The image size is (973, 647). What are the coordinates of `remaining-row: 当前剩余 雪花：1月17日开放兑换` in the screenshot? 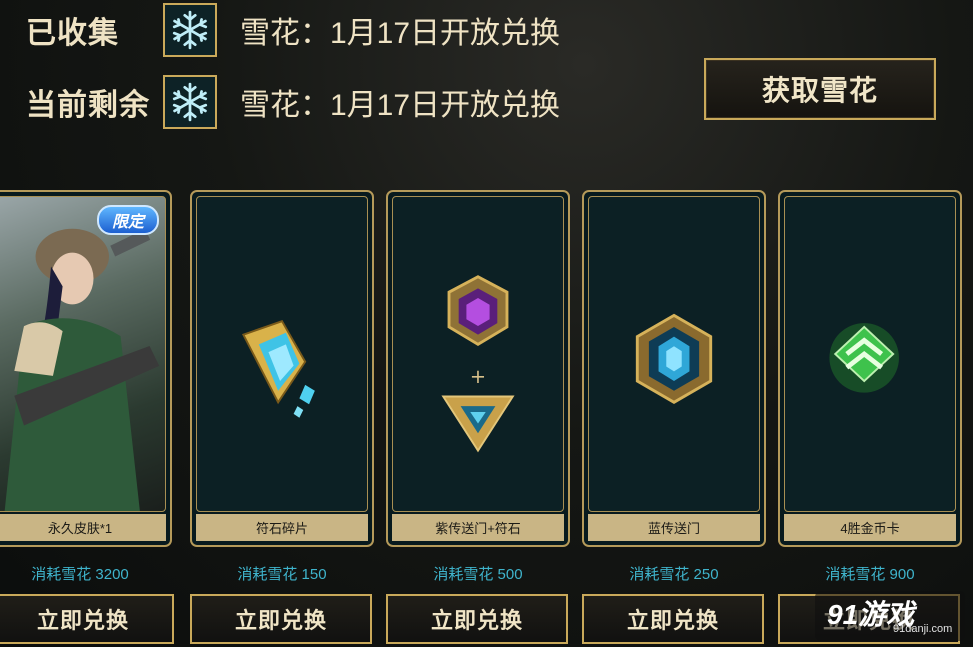 It's located at (350, 102).